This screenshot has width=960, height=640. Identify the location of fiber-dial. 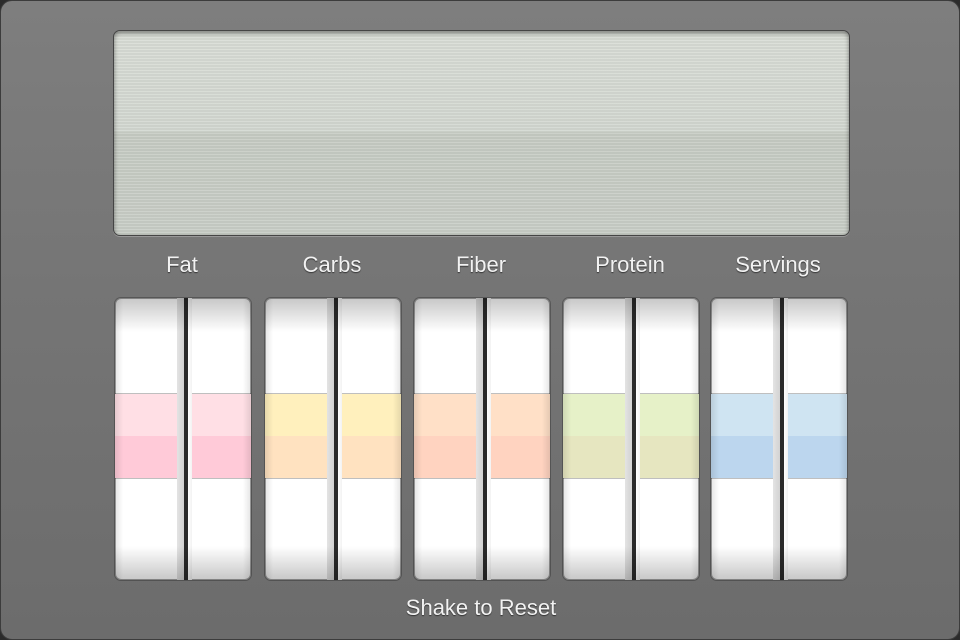
(482, 439).